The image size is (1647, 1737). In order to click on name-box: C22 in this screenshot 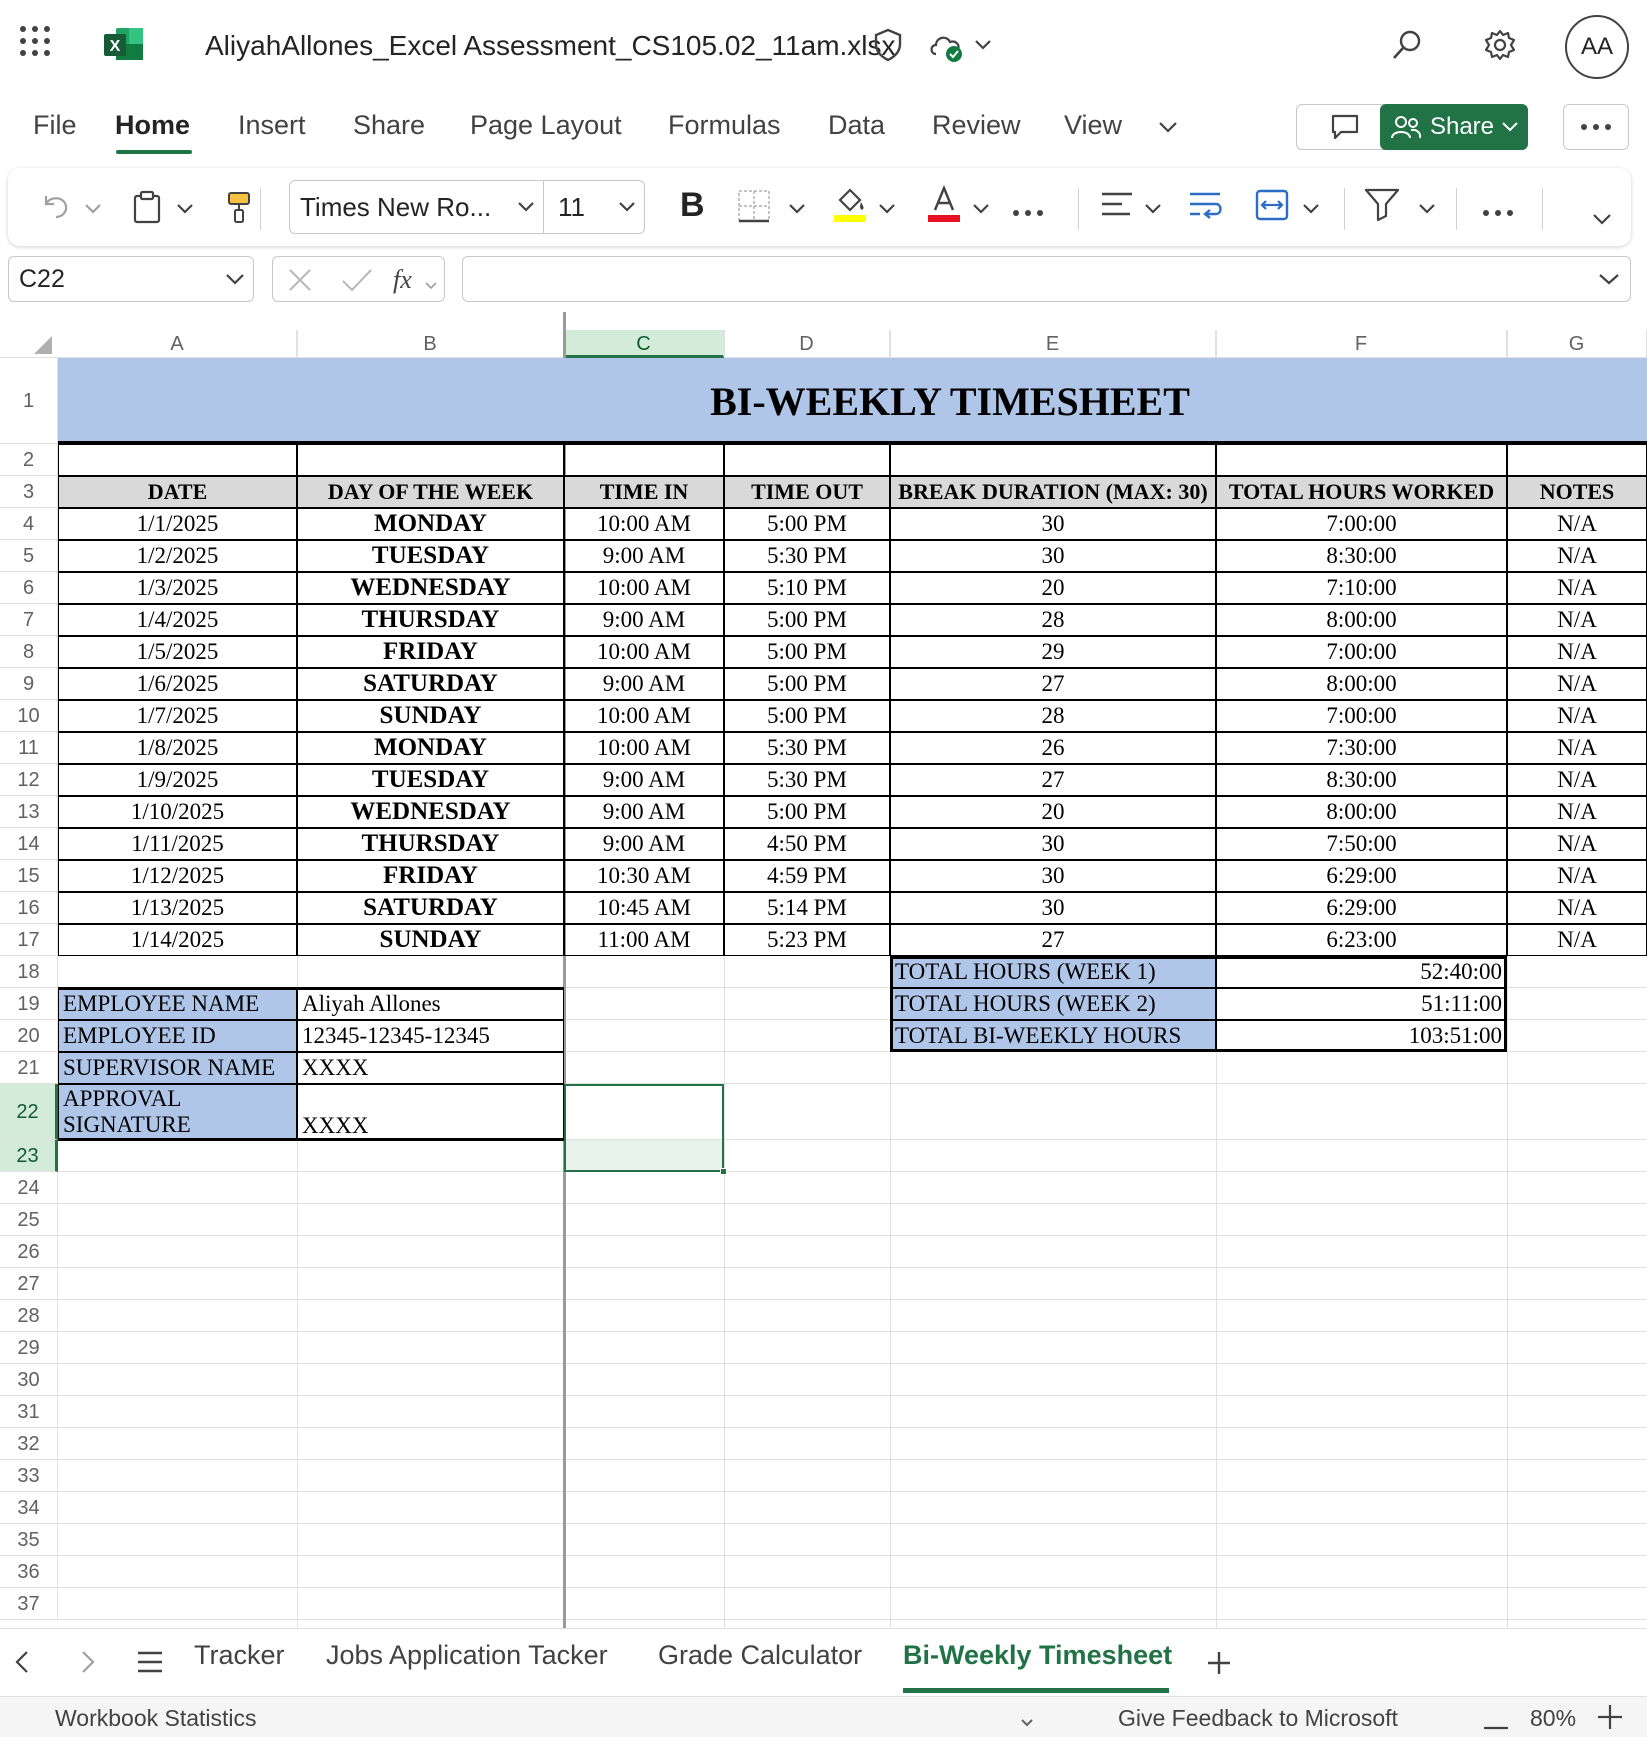, I will do `click(131, 279)`.